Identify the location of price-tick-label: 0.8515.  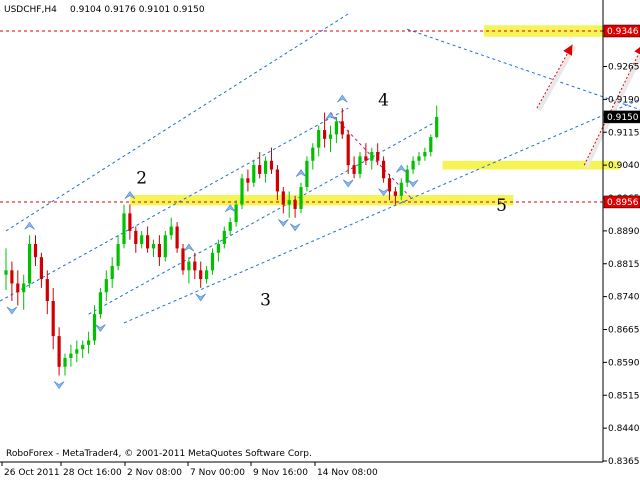
(624, 396).